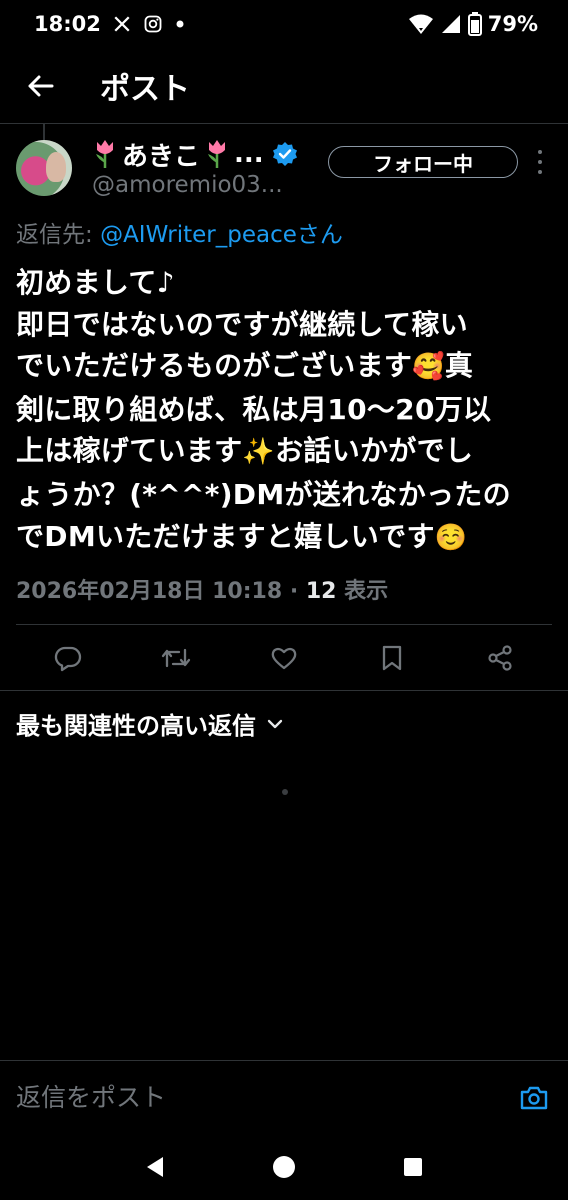 This screenshot has height=1200, width=568. I want to click on reply-sort-selector: 最も関連性の高い返信, so click(150, 723).